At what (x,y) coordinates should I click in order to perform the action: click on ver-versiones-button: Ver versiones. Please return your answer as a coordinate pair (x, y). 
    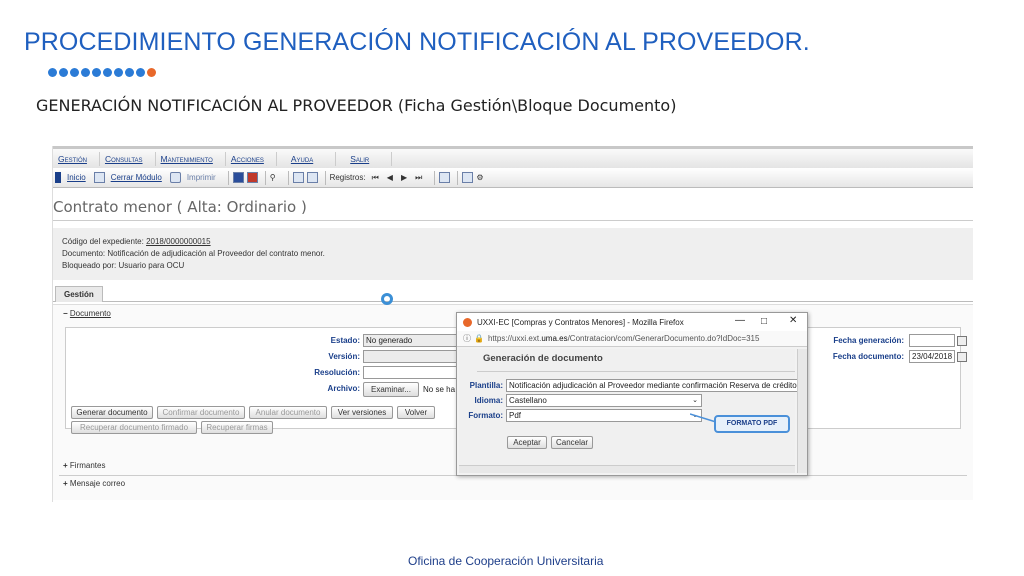
    Looking at the image, I should click on (362, 412).